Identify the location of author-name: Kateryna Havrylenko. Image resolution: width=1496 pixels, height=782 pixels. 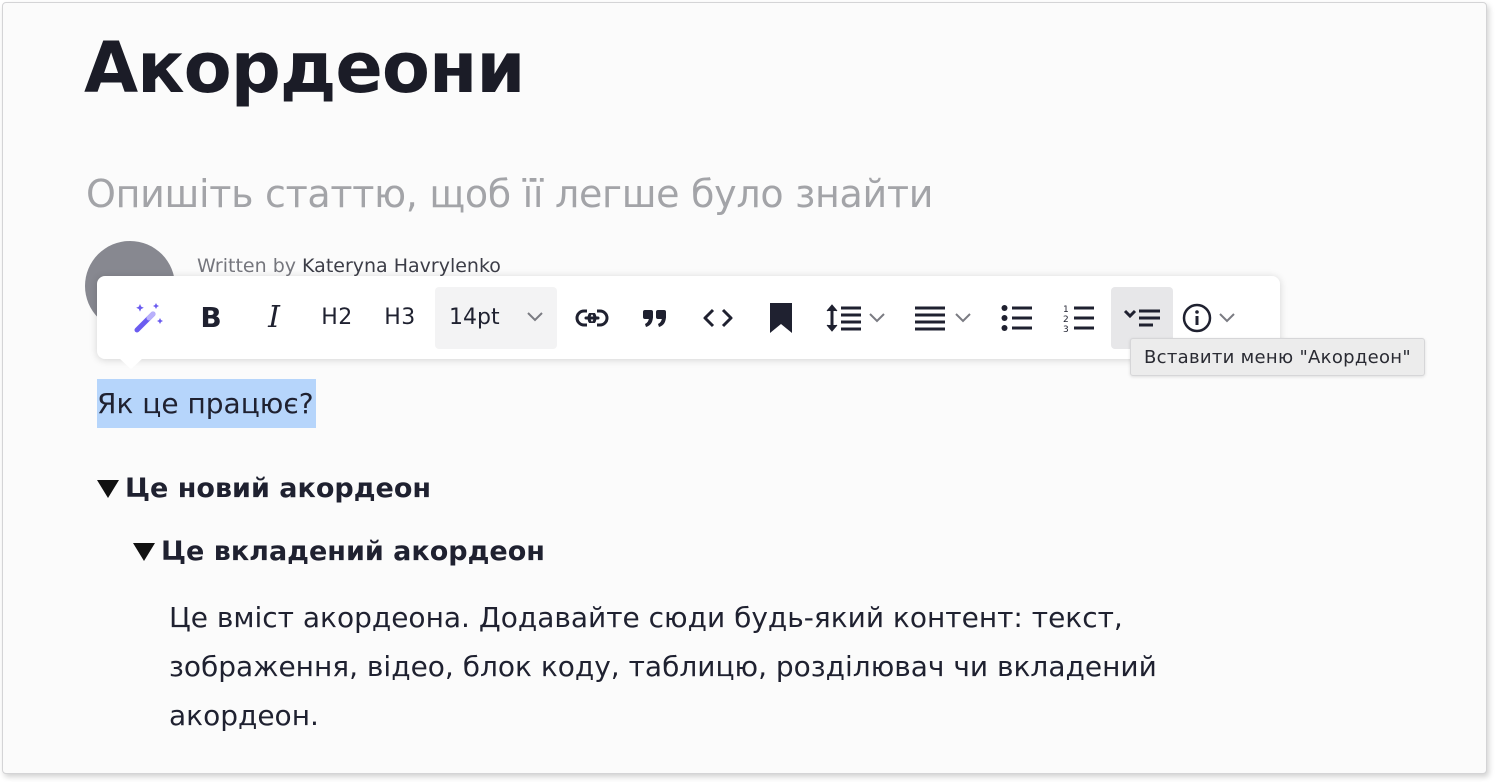
(401, 266).